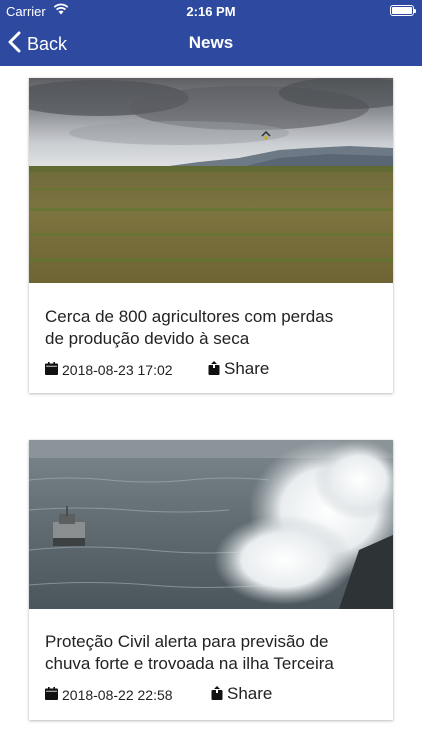 This screenshot has width=422, height=750. I want to click on article-meta: 2018-08-23 17:02 Share, so click(212, 370).